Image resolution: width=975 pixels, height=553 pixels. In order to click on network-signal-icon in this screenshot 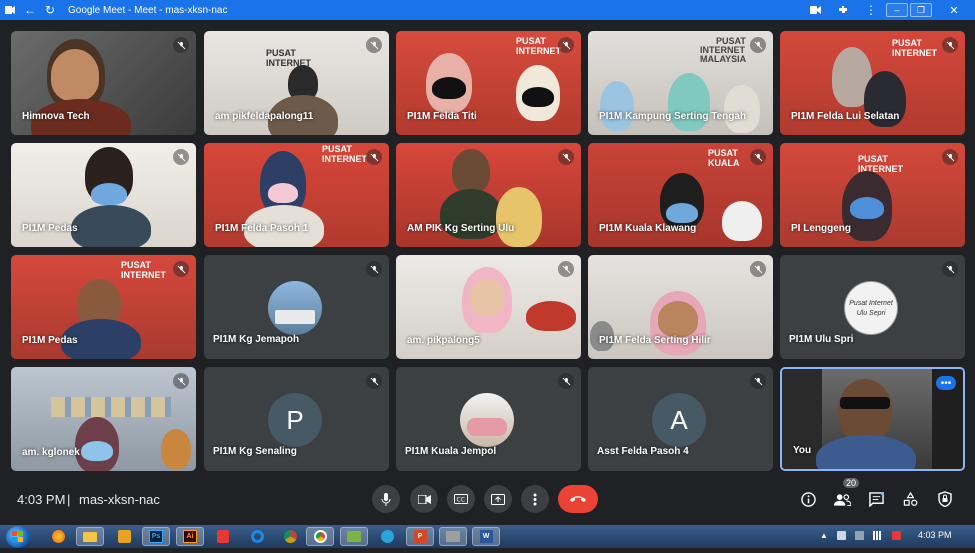, I will do `click(877, 535)`.